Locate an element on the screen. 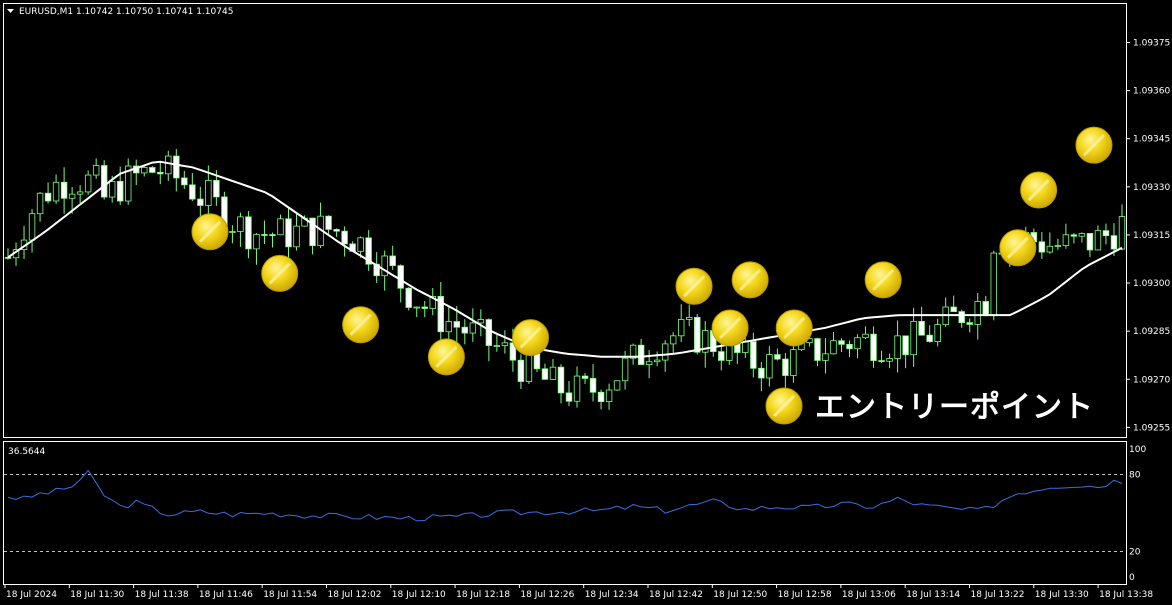 This screenshot has height=605, width=1172. price-tick-label: 1.09270 is located at coordinates (1151, 380).